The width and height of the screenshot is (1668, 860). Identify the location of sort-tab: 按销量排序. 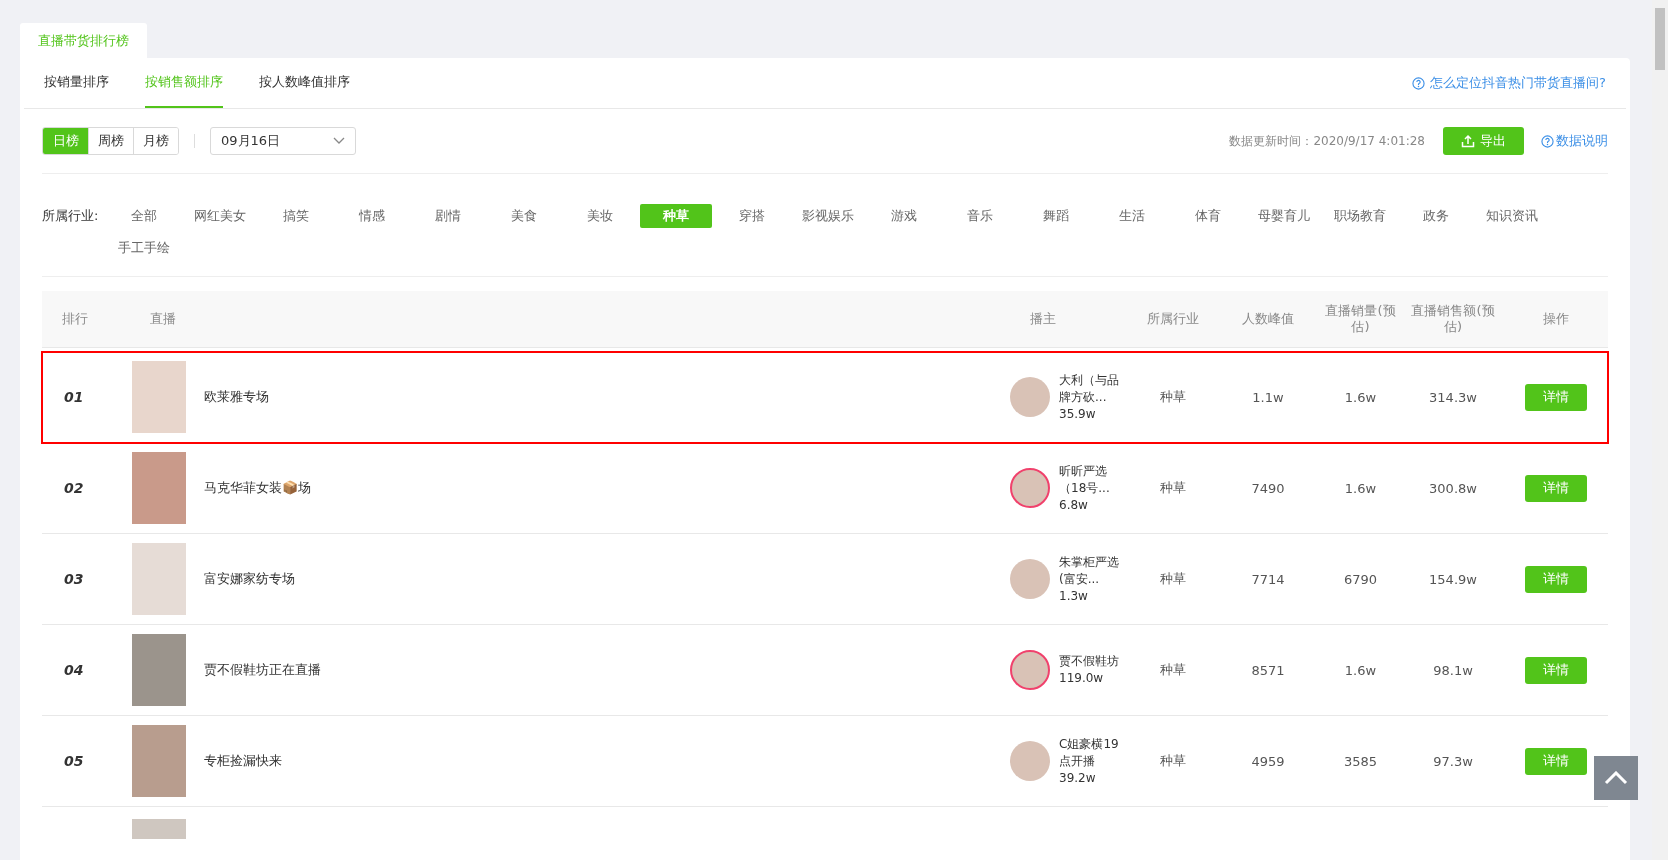
(76, 83).